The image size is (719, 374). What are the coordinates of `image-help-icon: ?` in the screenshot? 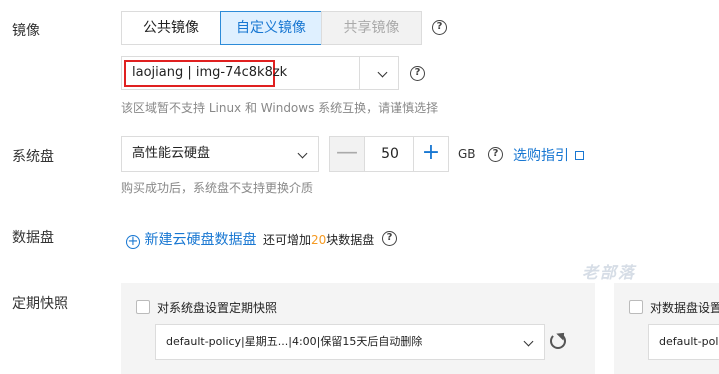 It's located at (439, 27).